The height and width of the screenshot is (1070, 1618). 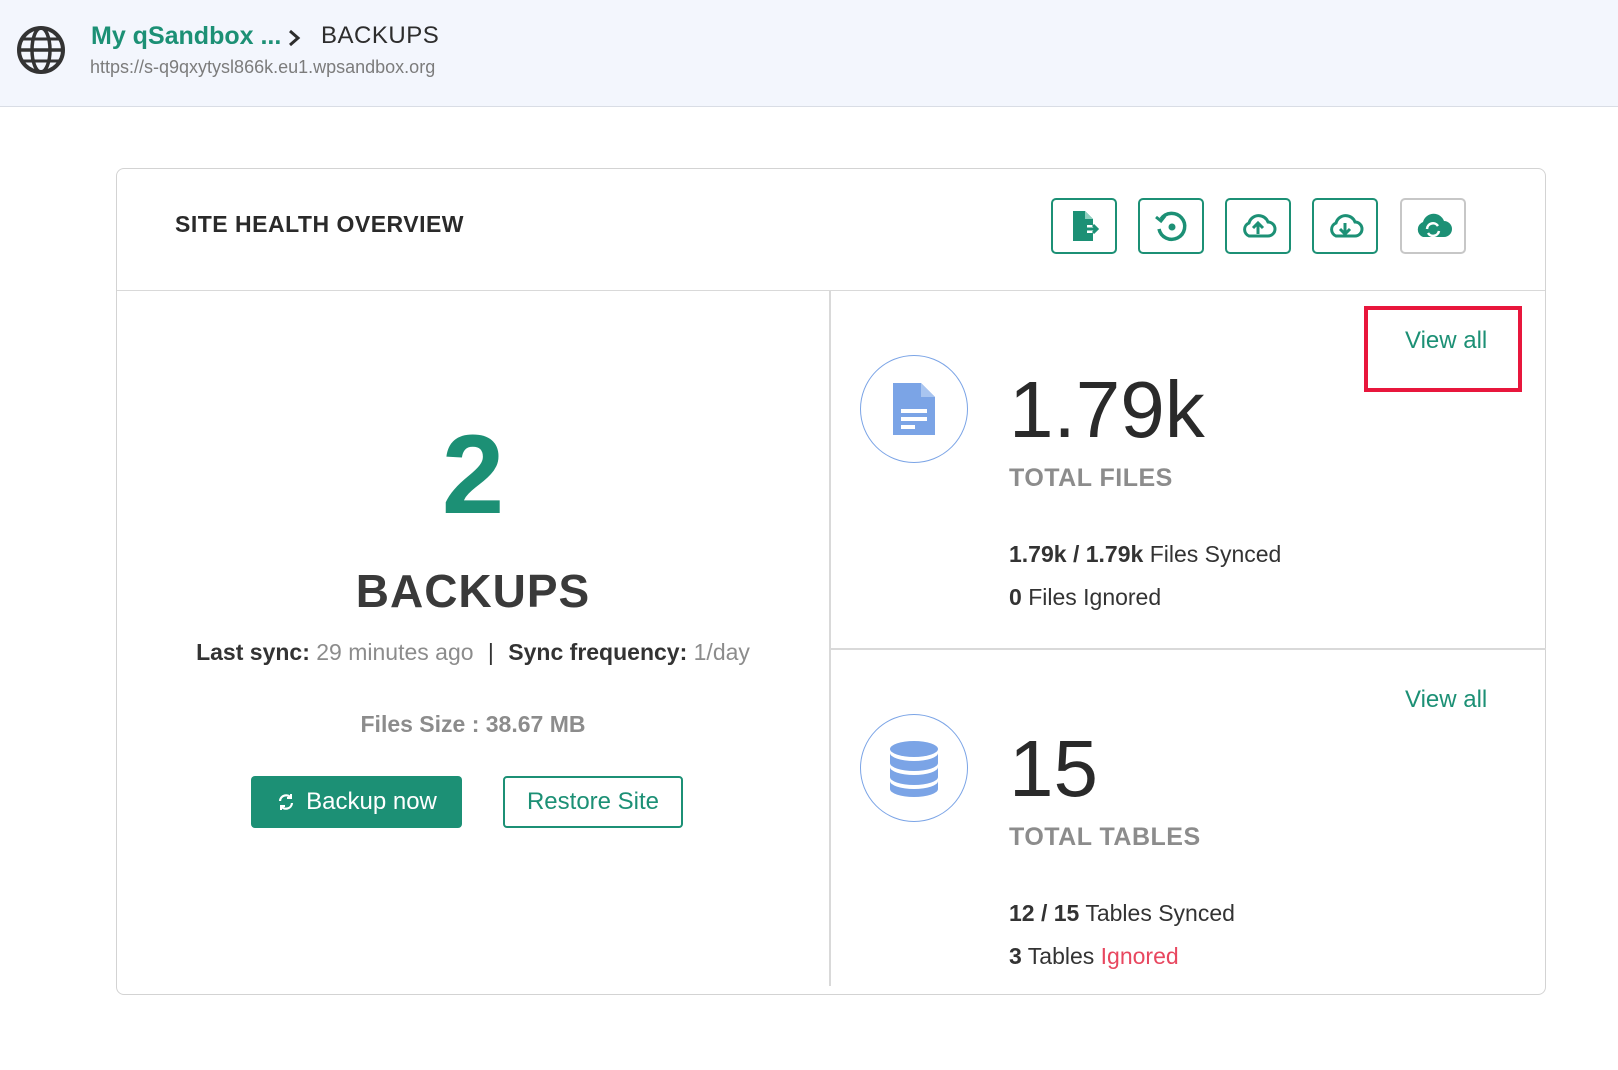 I want to click on tables-ignored-count: 3, so click(x=1015, y=956).